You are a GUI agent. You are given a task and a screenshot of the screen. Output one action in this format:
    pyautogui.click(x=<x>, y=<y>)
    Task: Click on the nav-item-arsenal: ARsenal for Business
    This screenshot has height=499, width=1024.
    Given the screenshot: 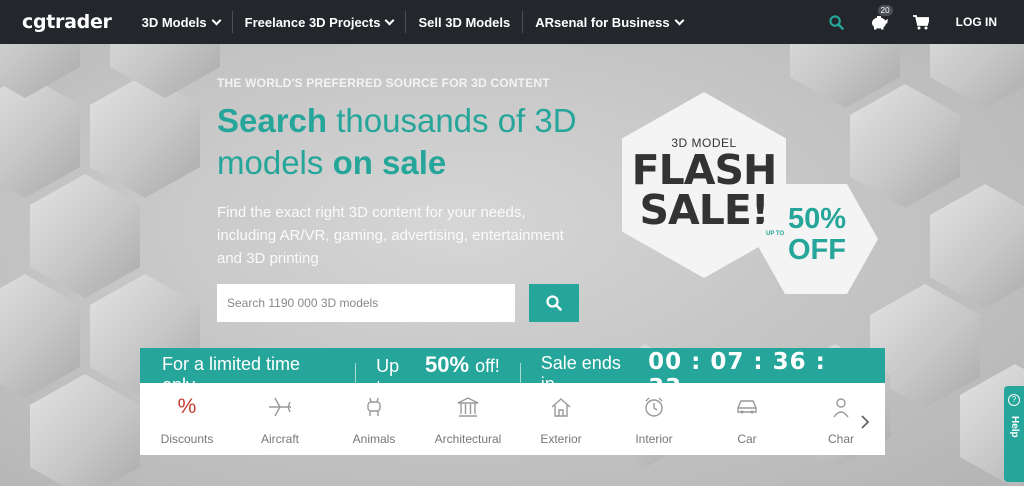 What is the action you would take?
    pyautogui.click(x=608, y=22)
    